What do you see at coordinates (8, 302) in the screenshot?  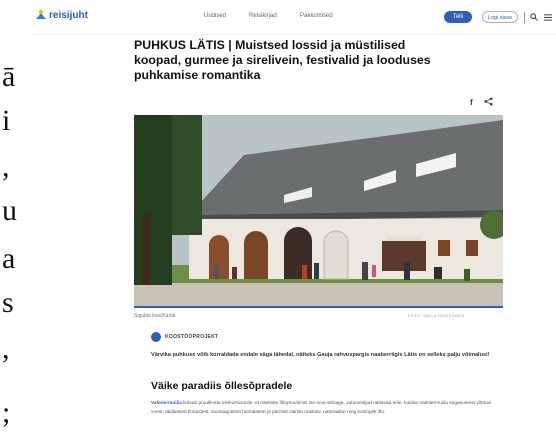 I see `bg-char: s` at bounding box center [8, 302].